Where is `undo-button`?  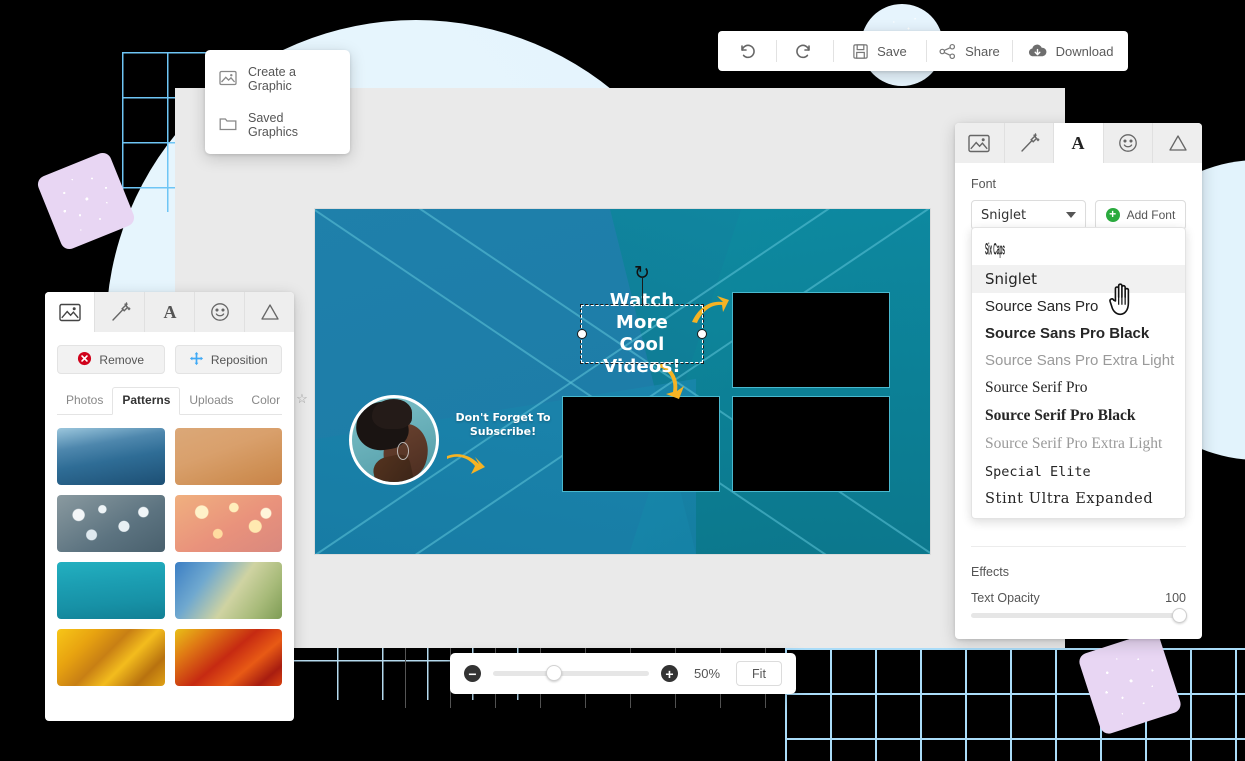
undo-button is located at coordinates (747, 51).